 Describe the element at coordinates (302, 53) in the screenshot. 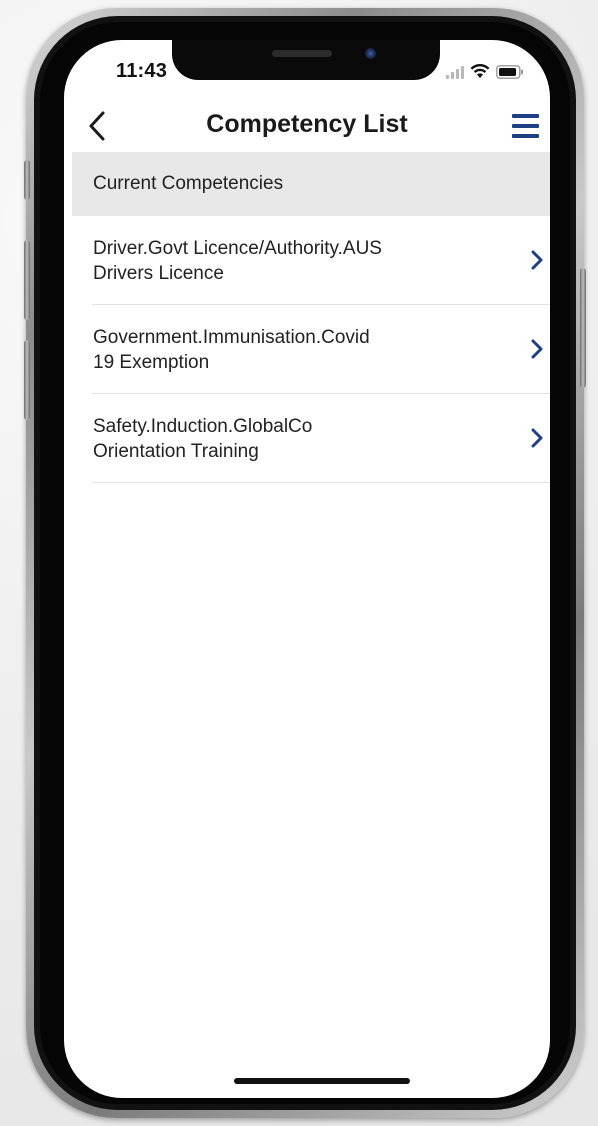

I see `speaker-grille` at that location.